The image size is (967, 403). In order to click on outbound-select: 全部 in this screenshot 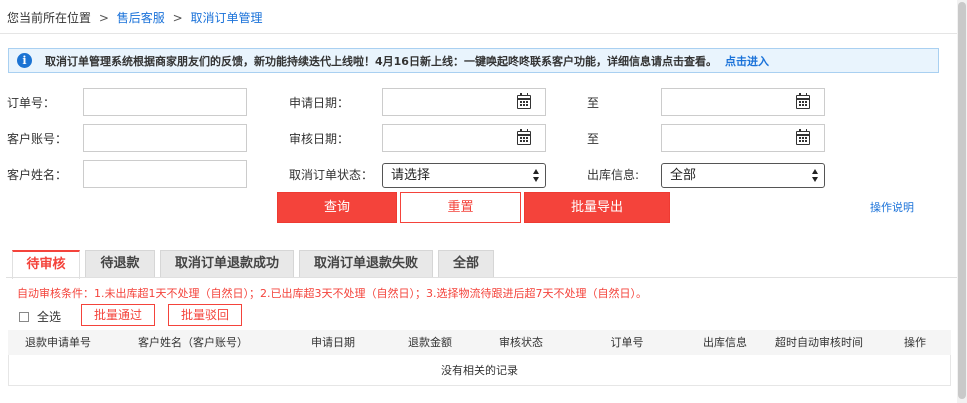, I will do `click(743, 175)`.